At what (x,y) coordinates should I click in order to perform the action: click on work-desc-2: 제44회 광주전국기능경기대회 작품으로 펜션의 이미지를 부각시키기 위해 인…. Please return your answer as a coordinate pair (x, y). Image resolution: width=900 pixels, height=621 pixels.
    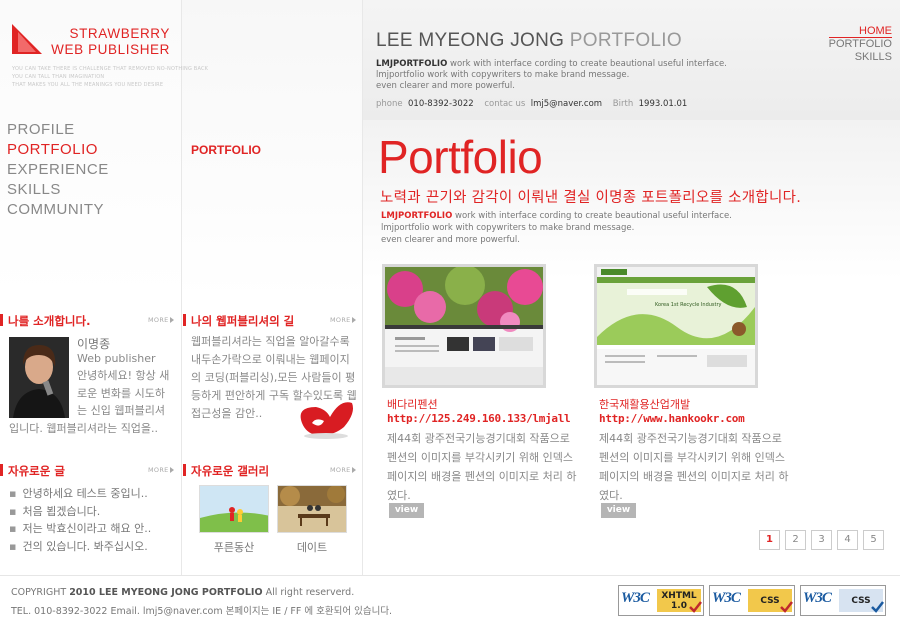
    Looking at the image, I should click on (694, 467).